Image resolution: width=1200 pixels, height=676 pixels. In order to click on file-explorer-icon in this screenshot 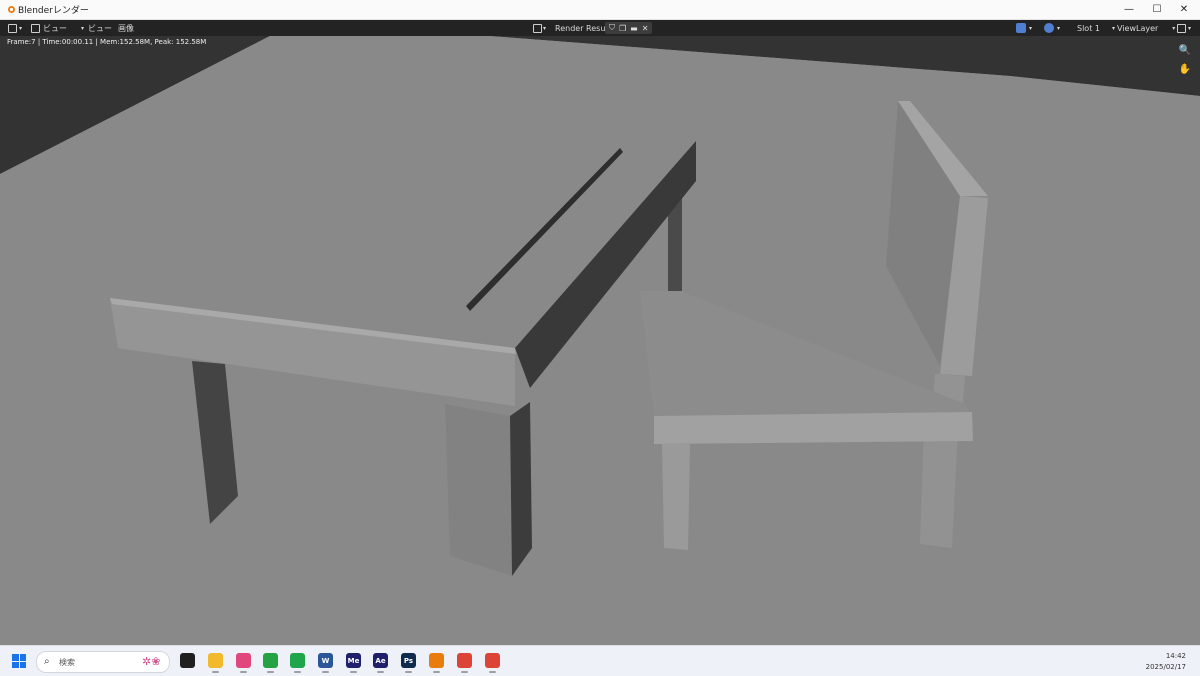, I will do `click(215, 663)`.